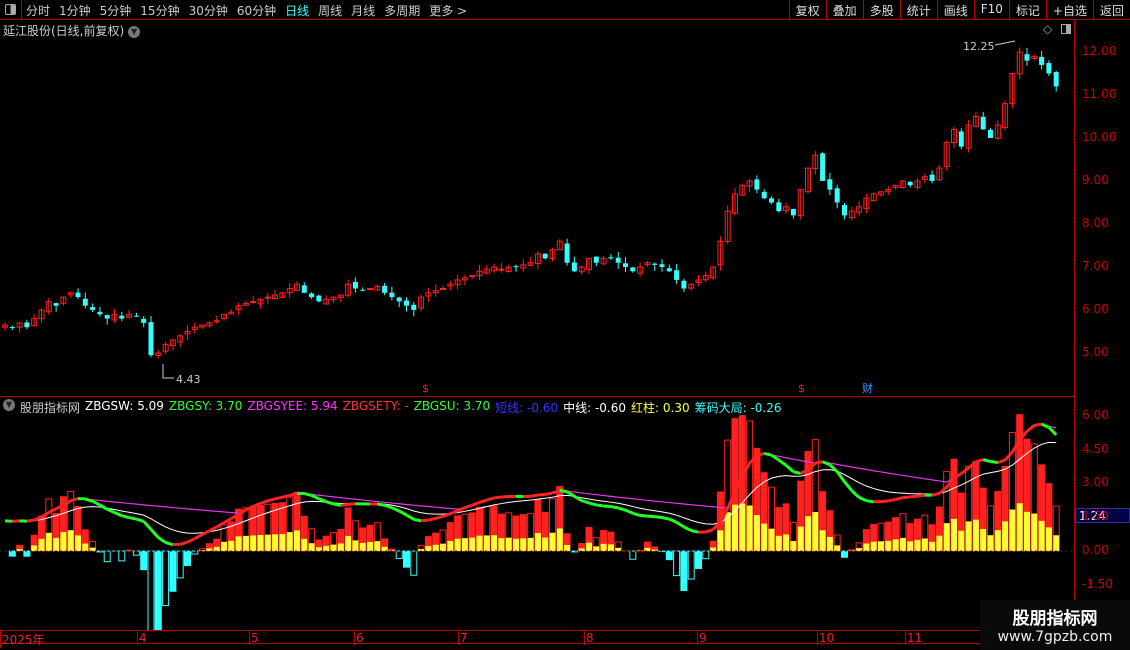 This screenshot has height=650, width=1130. Describe the element at coordinates (1095, 516) in the screenshot. I see `indicator-tick: 1.50` at that location.